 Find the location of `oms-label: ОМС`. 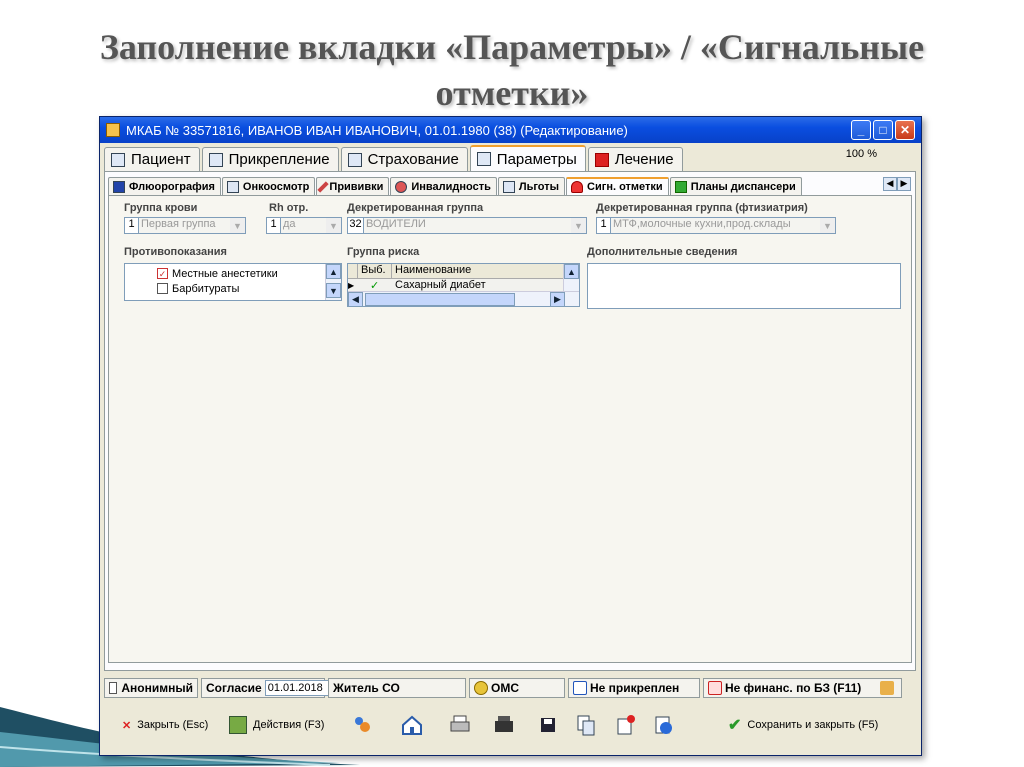

oms-label: ОМС is located at coordinates (505, 688).